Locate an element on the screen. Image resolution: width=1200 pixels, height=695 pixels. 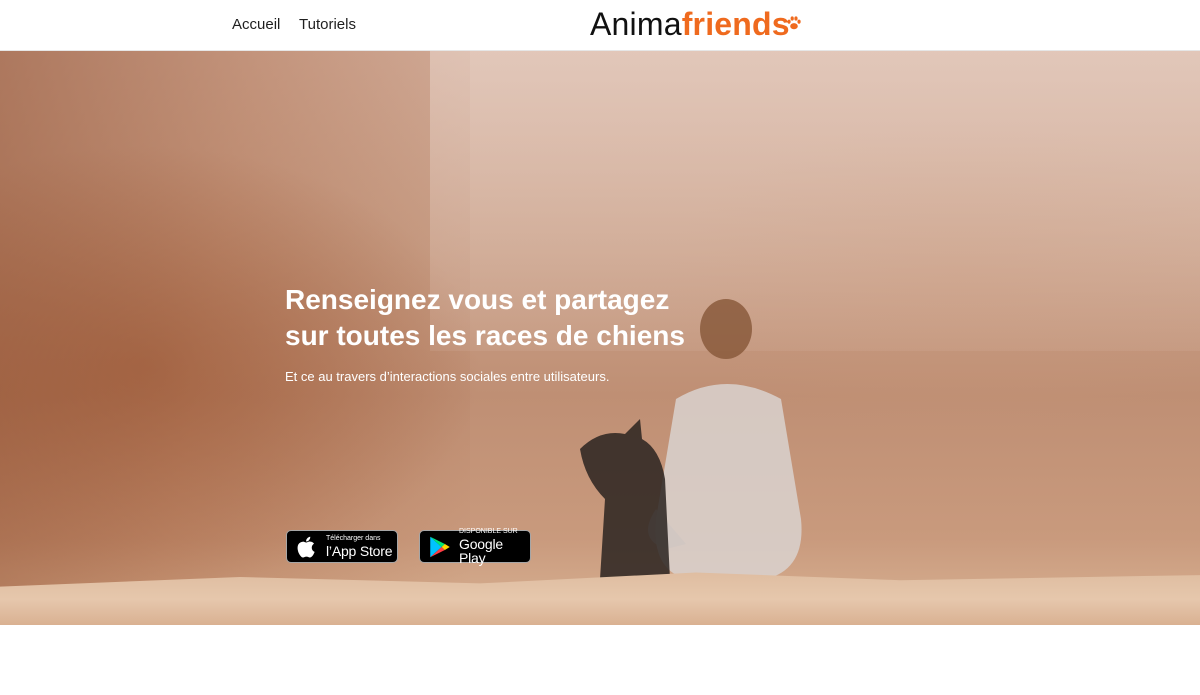
hero-dog-illustration is located at coordinates (625, 499).